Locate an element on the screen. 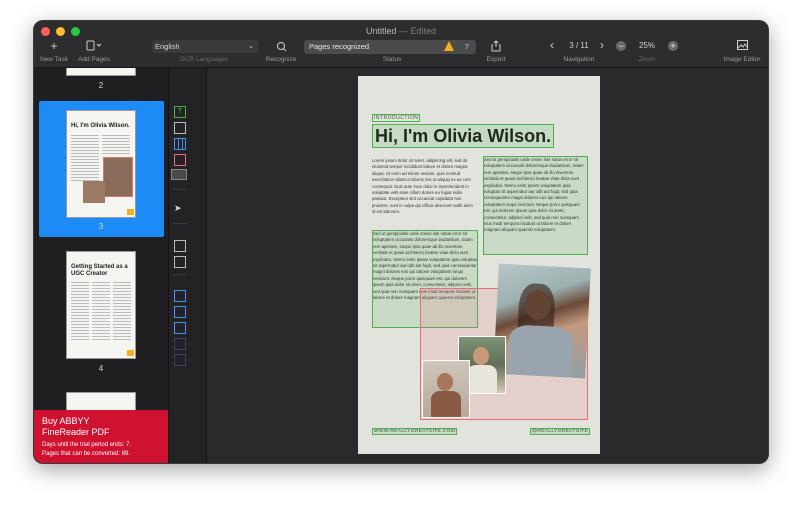  chevron-left-icon: ‹ is located at coordinates (552, 45).